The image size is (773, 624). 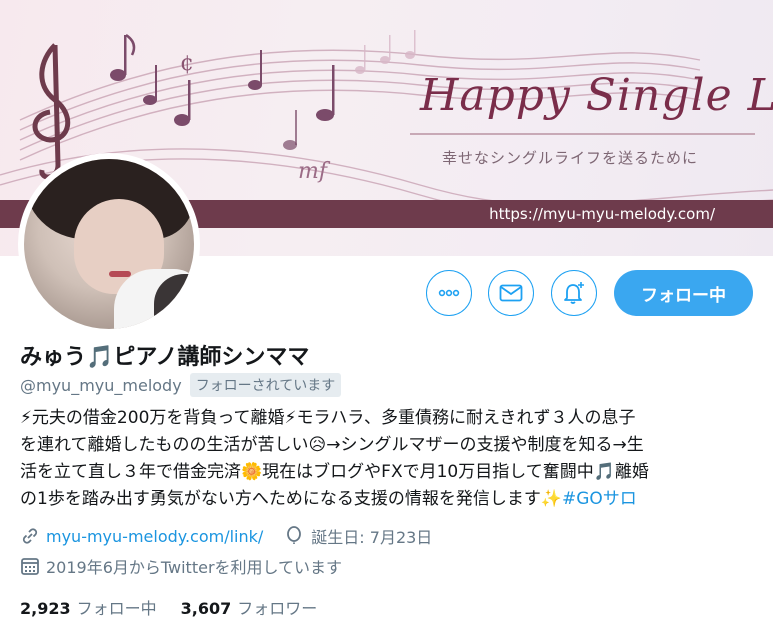 I want to click on notifications-button, so click(x=574, y=293).